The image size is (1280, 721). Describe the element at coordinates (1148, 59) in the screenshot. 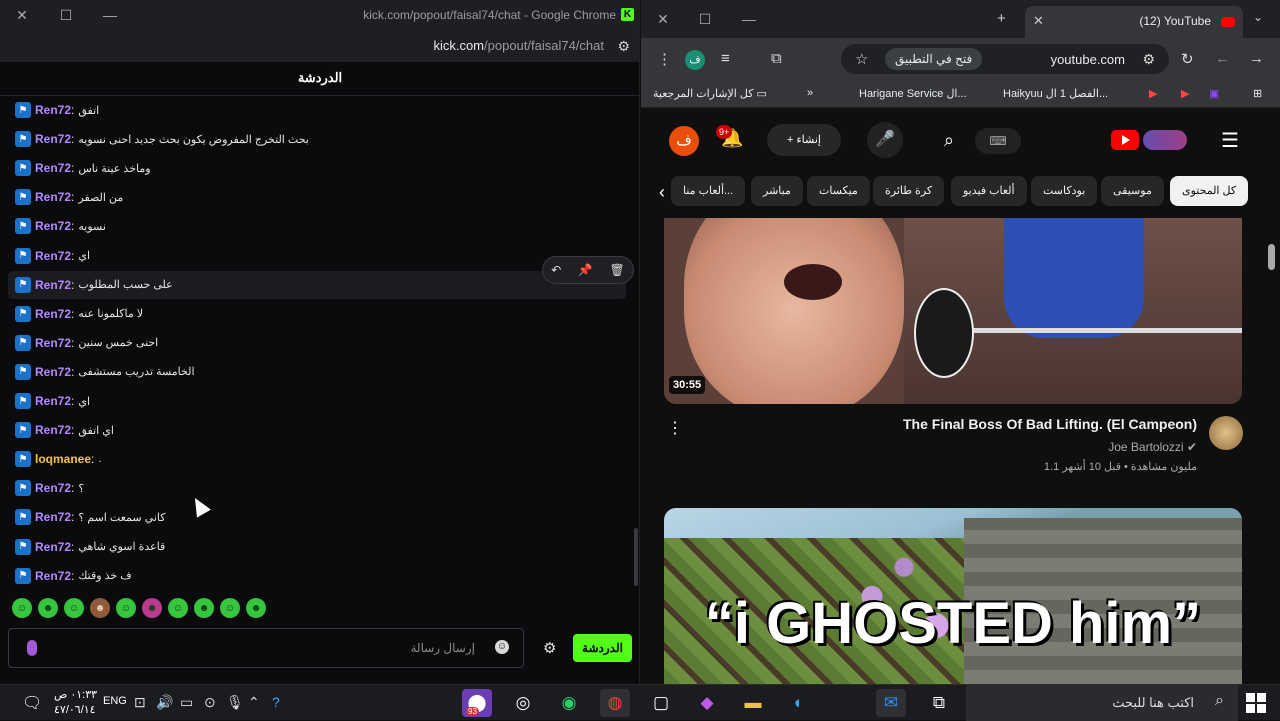

I see `site-settings-icon: ⚙` at that location.